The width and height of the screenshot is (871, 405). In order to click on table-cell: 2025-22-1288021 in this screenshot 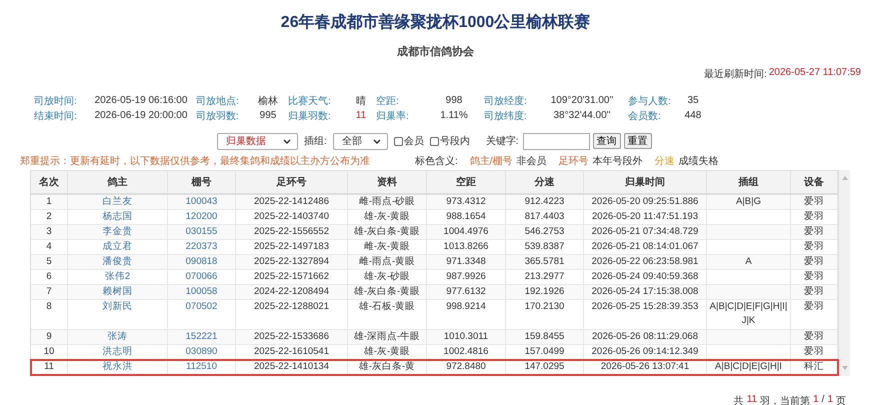, I will do `click(291, 306)`.